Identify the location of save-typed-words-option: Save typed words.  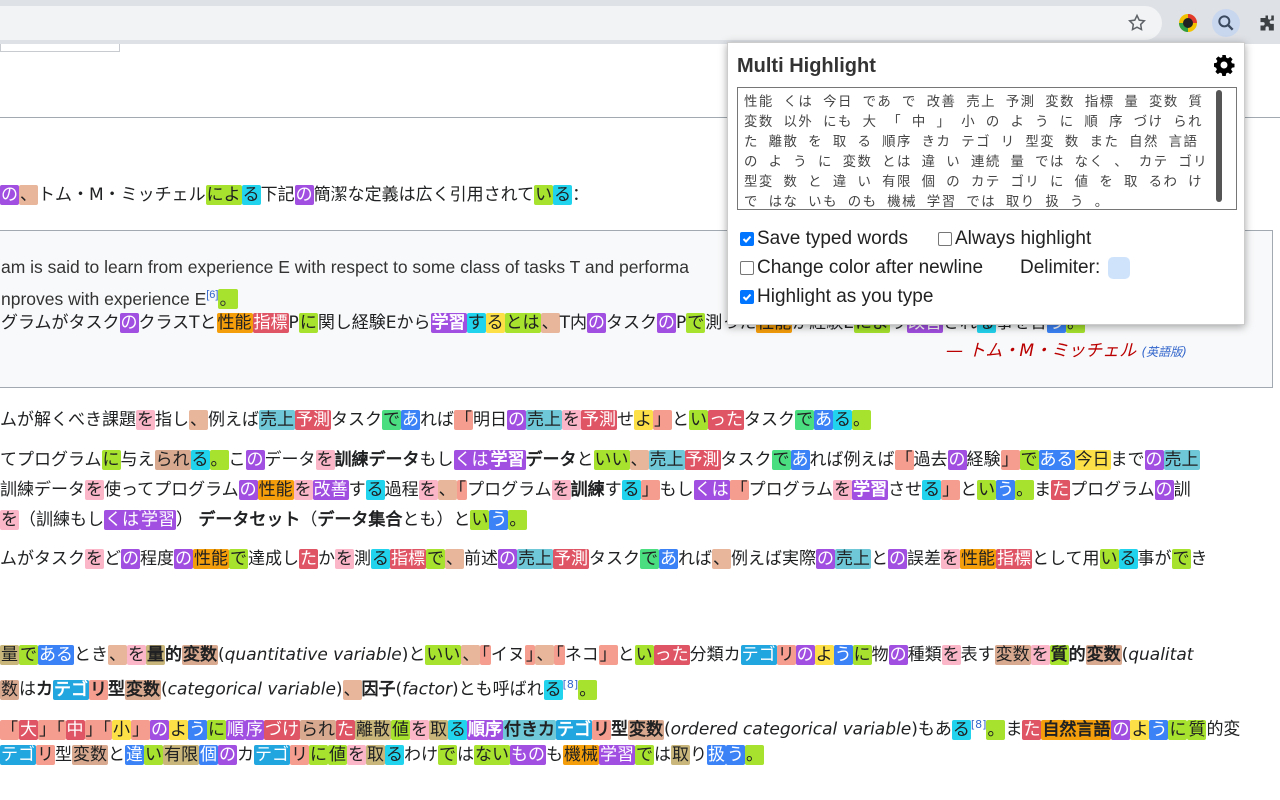
(824, 239).